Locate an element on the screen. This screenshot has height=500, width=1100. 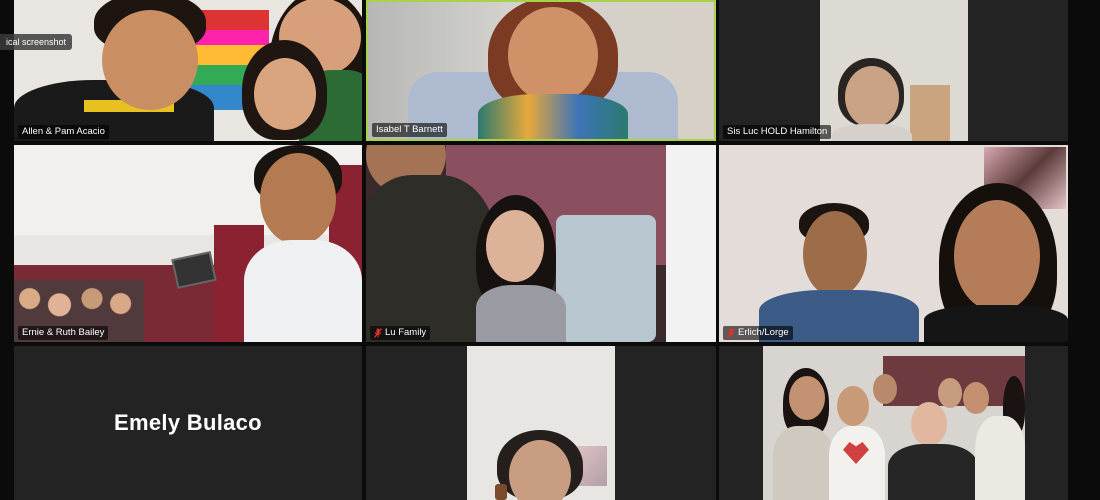
participant-tile-emely-bulaco: Emely Bulaco is located at coordinates (188, 423).